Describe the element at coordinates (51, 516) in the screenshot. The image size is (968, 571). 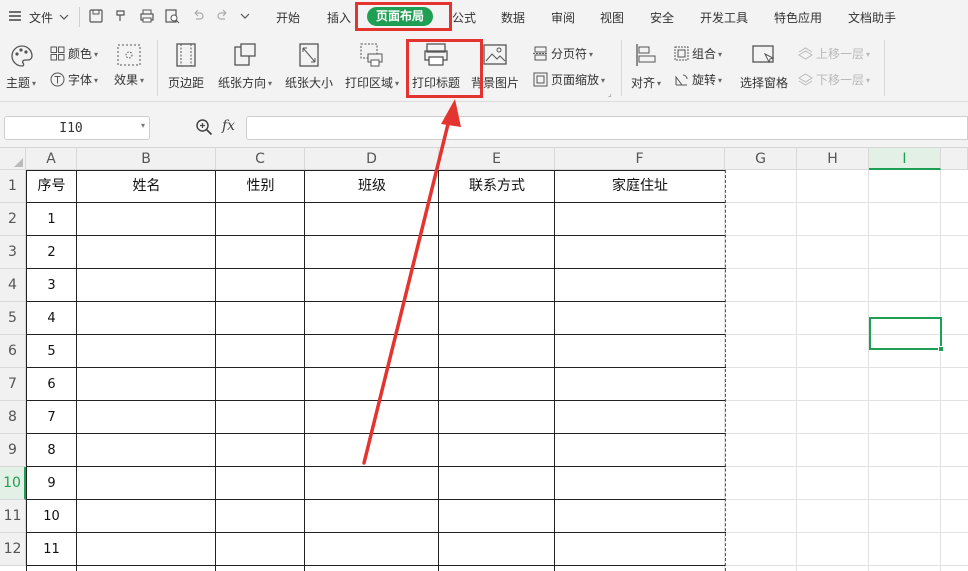
I see `serial-number-cell: 10` at that location.